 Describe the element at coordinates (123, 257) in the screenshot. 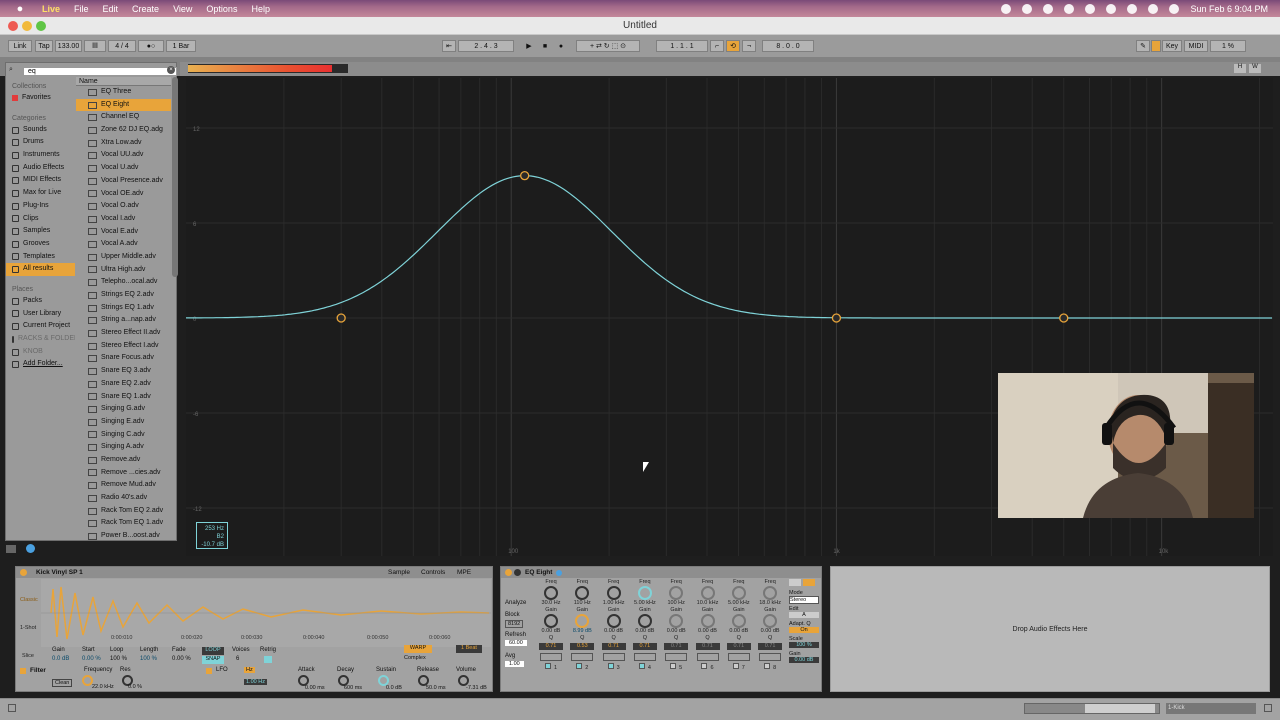

I see `list-item: Upper Middle.adv` at that location.